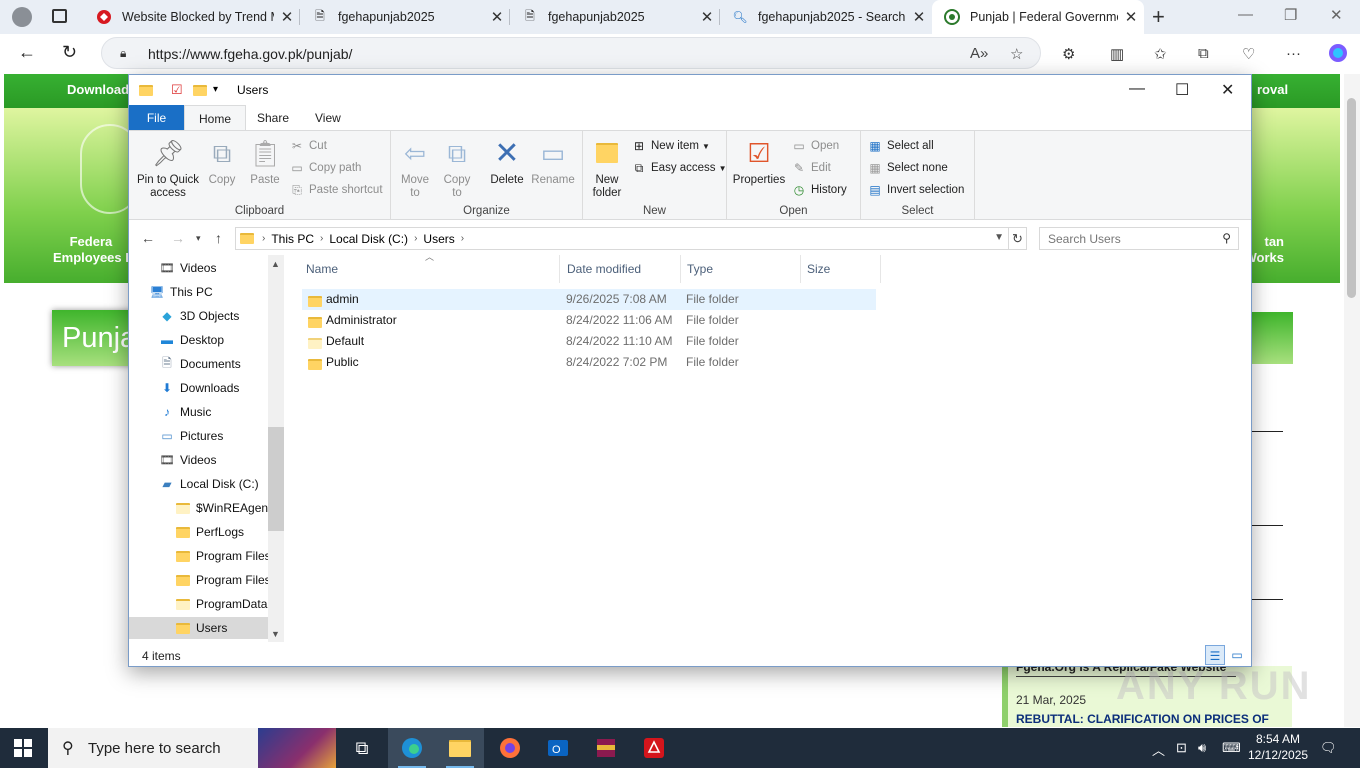  What do you see at coordinates (1181, 748) in the screenshot?
I see `network-icon: ⊡` at bounding box center [1181, 748].